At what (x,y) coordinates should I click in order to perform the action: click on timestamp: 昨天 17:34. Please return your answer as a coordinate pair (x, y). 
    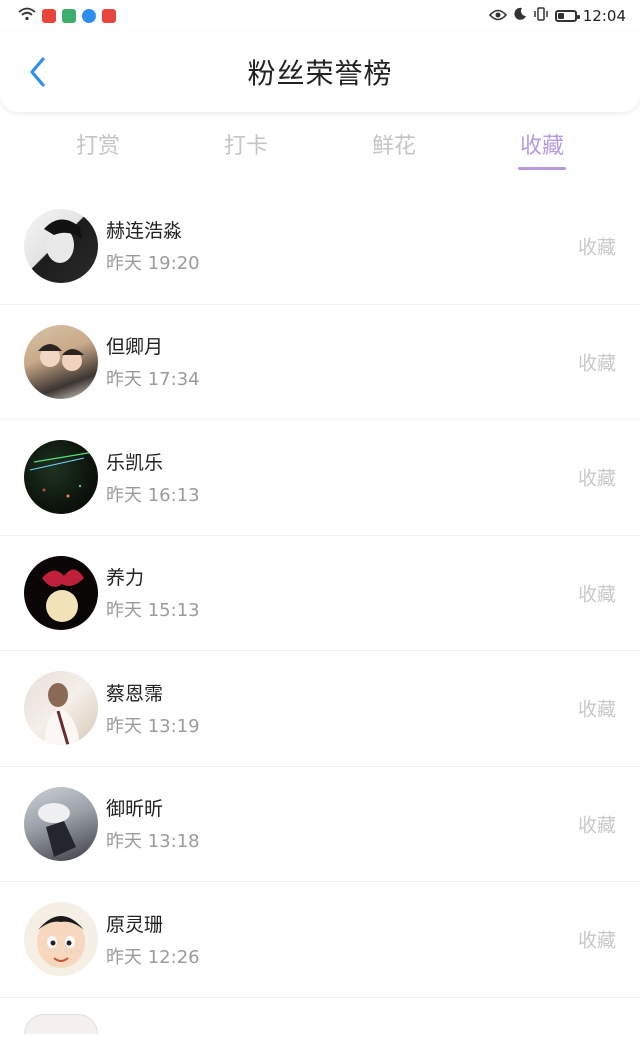
    Looking at the image, I should click on (153, 380).